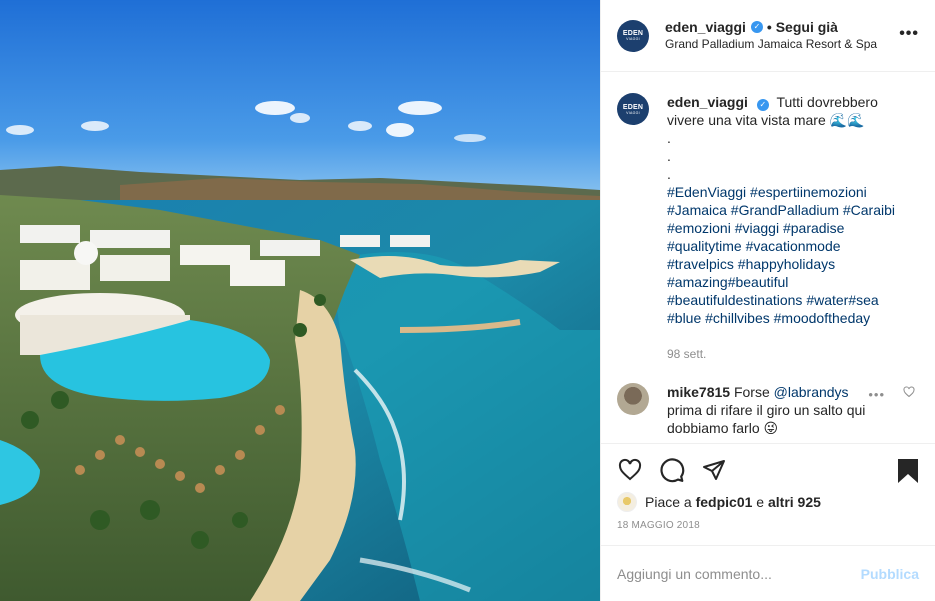 The image size is (935, 601). Describe the element at coordinates (633, 35) in the screenshot. I see `account-avatar: EDEN VIAGGI` at that location.